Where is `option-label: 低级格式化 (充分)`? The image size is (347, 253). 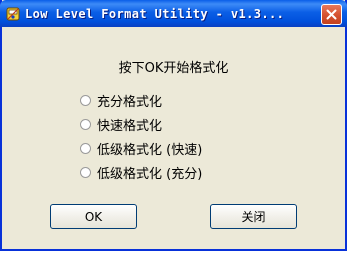
option-label: 低级格式化 (充分) is located at coordinates (150, 174).